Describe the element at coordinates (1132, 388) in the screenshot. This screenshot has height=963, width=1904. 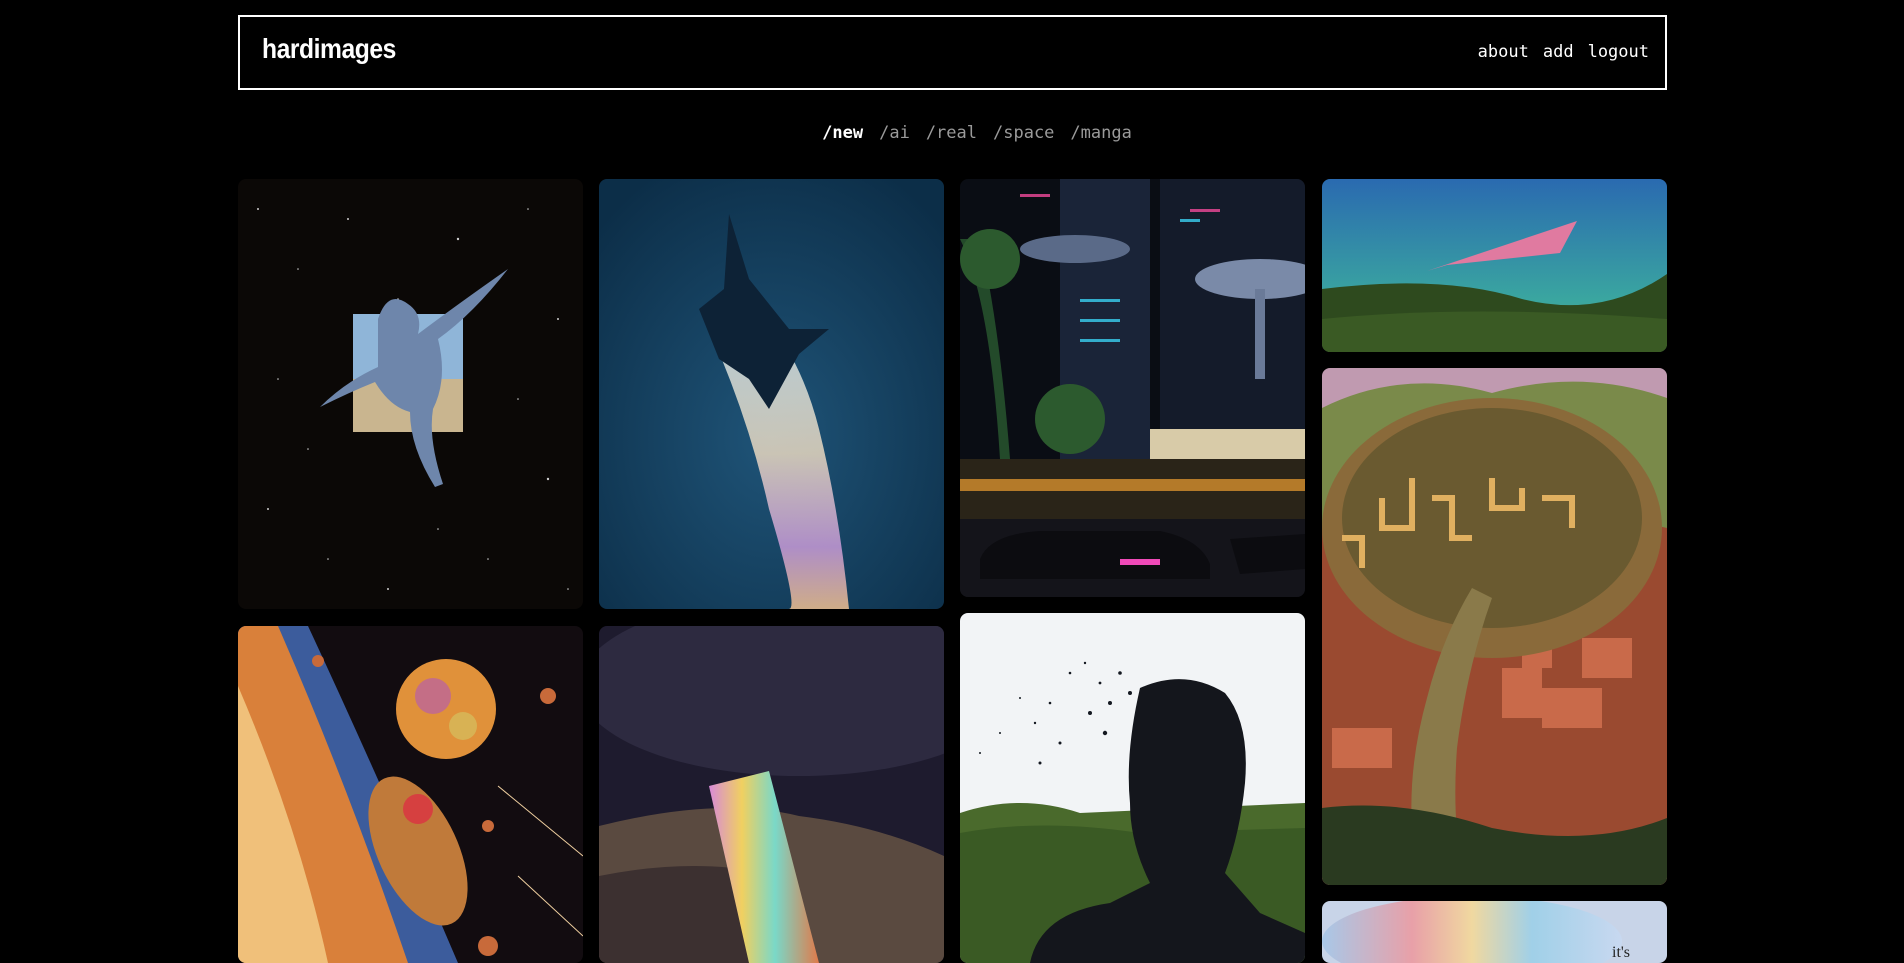
I see `gallery-image-neon-city` at that location.